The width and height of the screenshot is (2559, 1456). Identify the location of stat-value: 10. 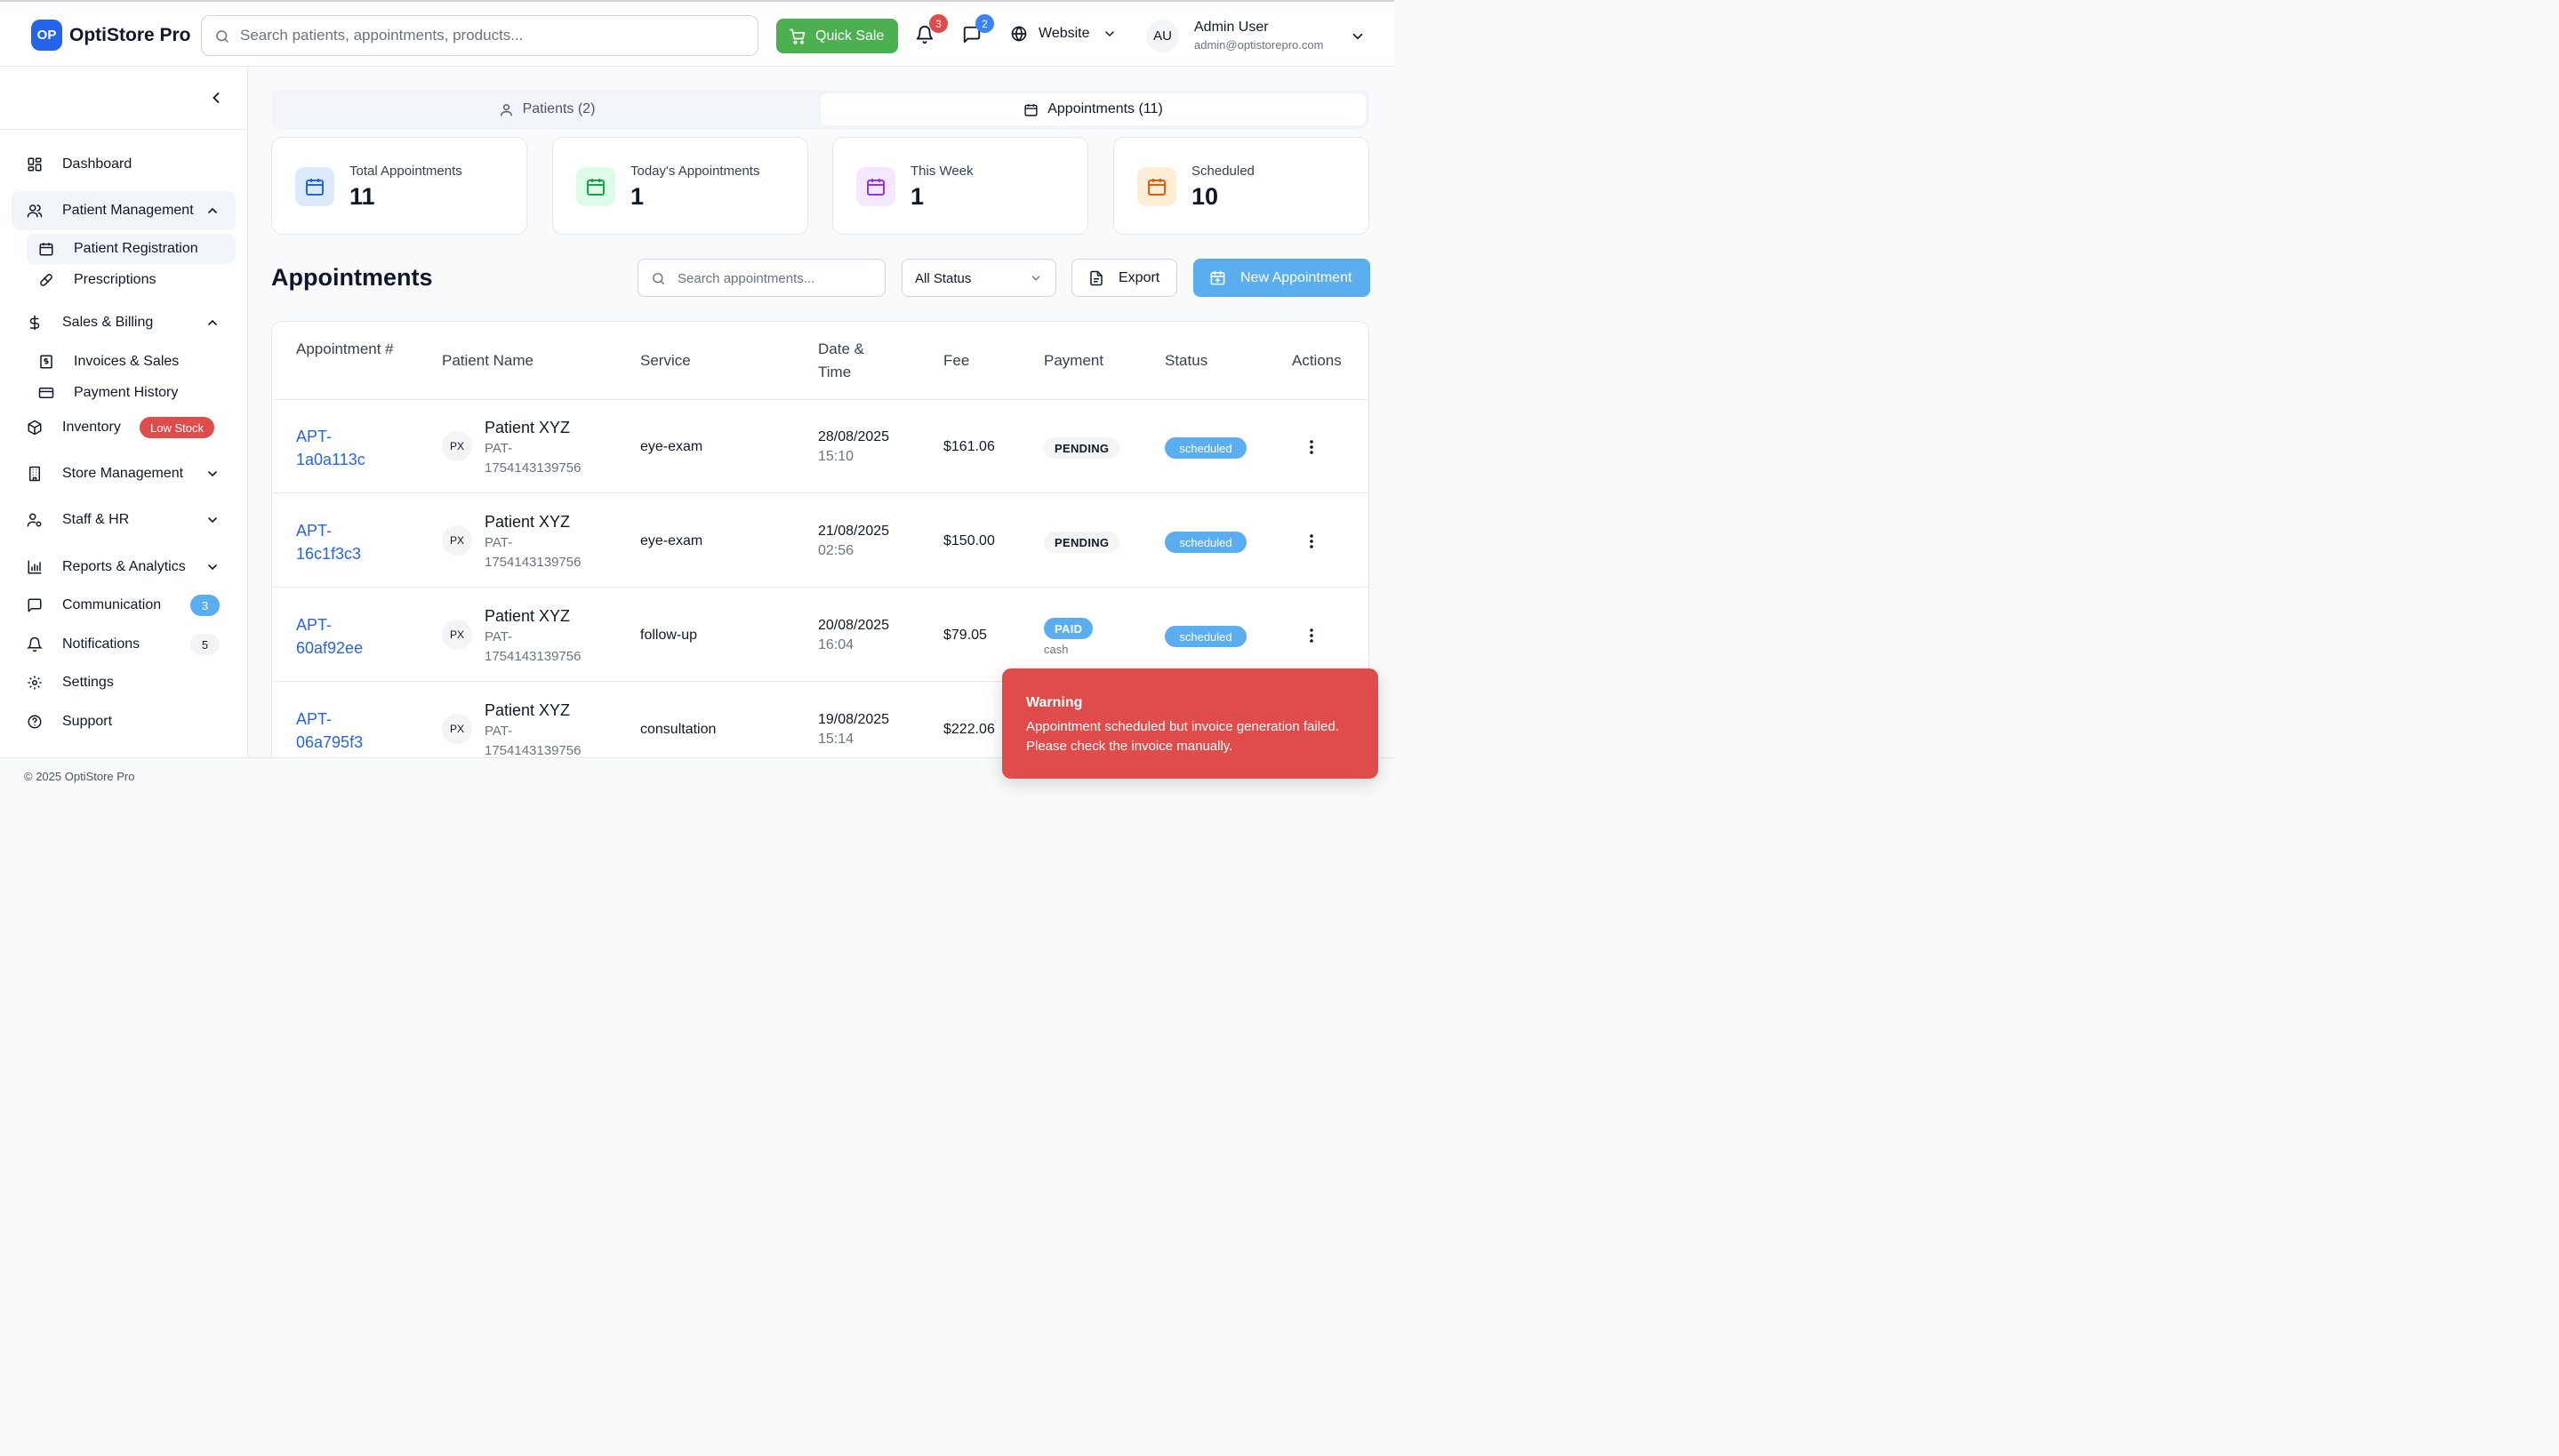
(1205, 196).